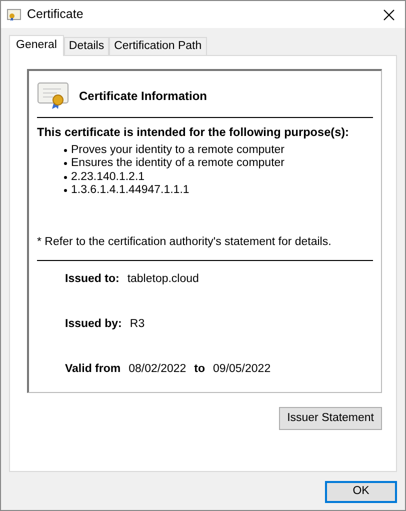 The image size is (406, 511). I want to click on tab: Details, so click(87, 46).